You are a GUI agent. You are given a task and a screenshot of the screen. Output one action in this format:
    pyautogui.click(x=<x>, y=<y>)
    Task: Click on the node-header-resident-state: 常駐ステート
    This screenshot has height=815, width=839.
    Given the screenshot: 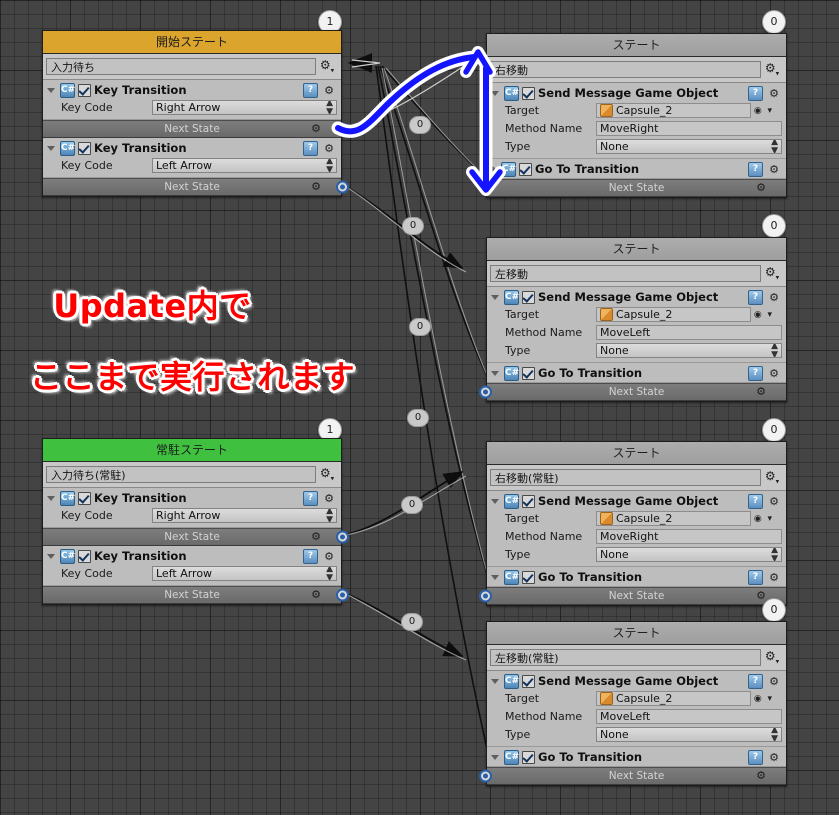 What is the action you would take?
    pyautogui.click(x=192, y=450)
    